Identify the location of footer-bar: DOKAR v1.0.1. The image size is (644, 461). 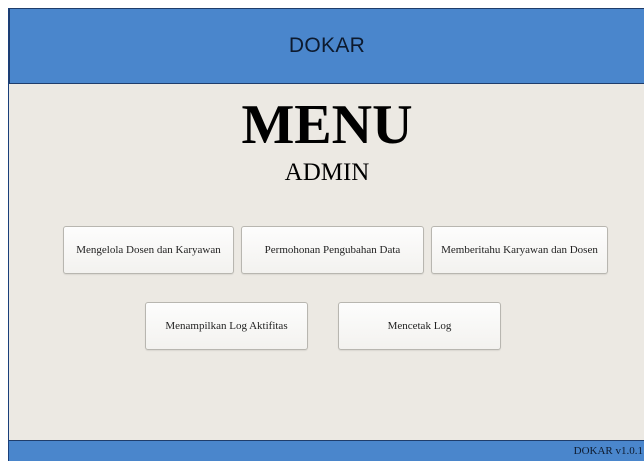
(326, 450).